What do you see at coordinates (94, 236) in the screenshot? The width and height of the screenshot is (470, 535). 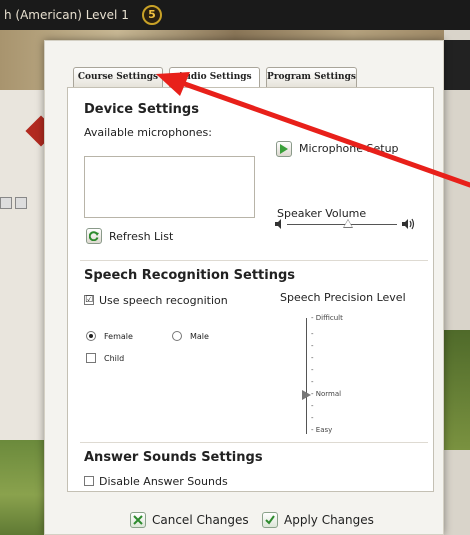 I see `refresh-icon` at bounding box center [94, 236].